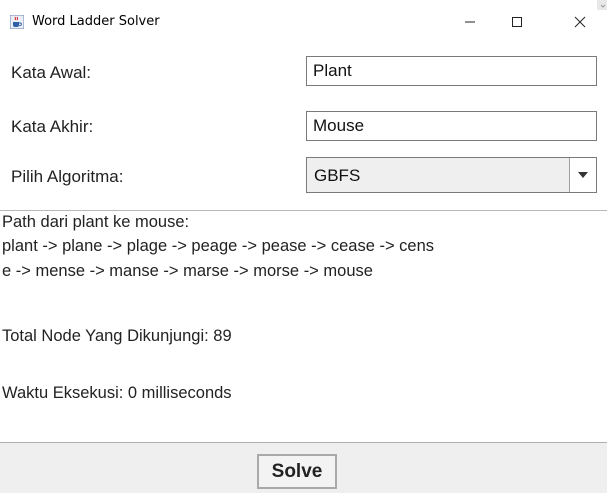 This screenshot has width=607, height=493. I want to click on maximize-button, so click(517, 22).